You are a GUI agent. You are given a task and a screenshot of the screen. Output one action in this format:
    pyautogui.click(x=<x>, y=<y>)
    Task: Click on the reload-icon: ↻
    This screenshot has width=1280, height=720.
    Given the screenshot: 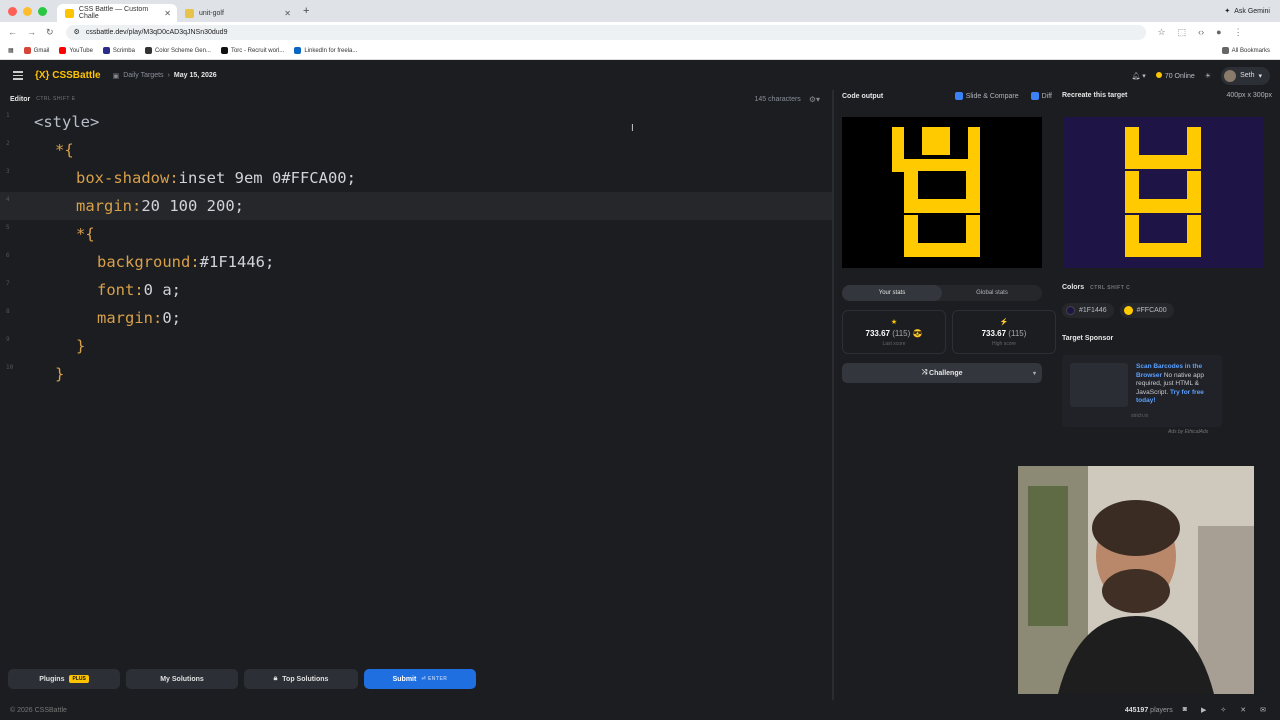 What is the action you would take?
    pyautogui.click(x=50, y=32)
    